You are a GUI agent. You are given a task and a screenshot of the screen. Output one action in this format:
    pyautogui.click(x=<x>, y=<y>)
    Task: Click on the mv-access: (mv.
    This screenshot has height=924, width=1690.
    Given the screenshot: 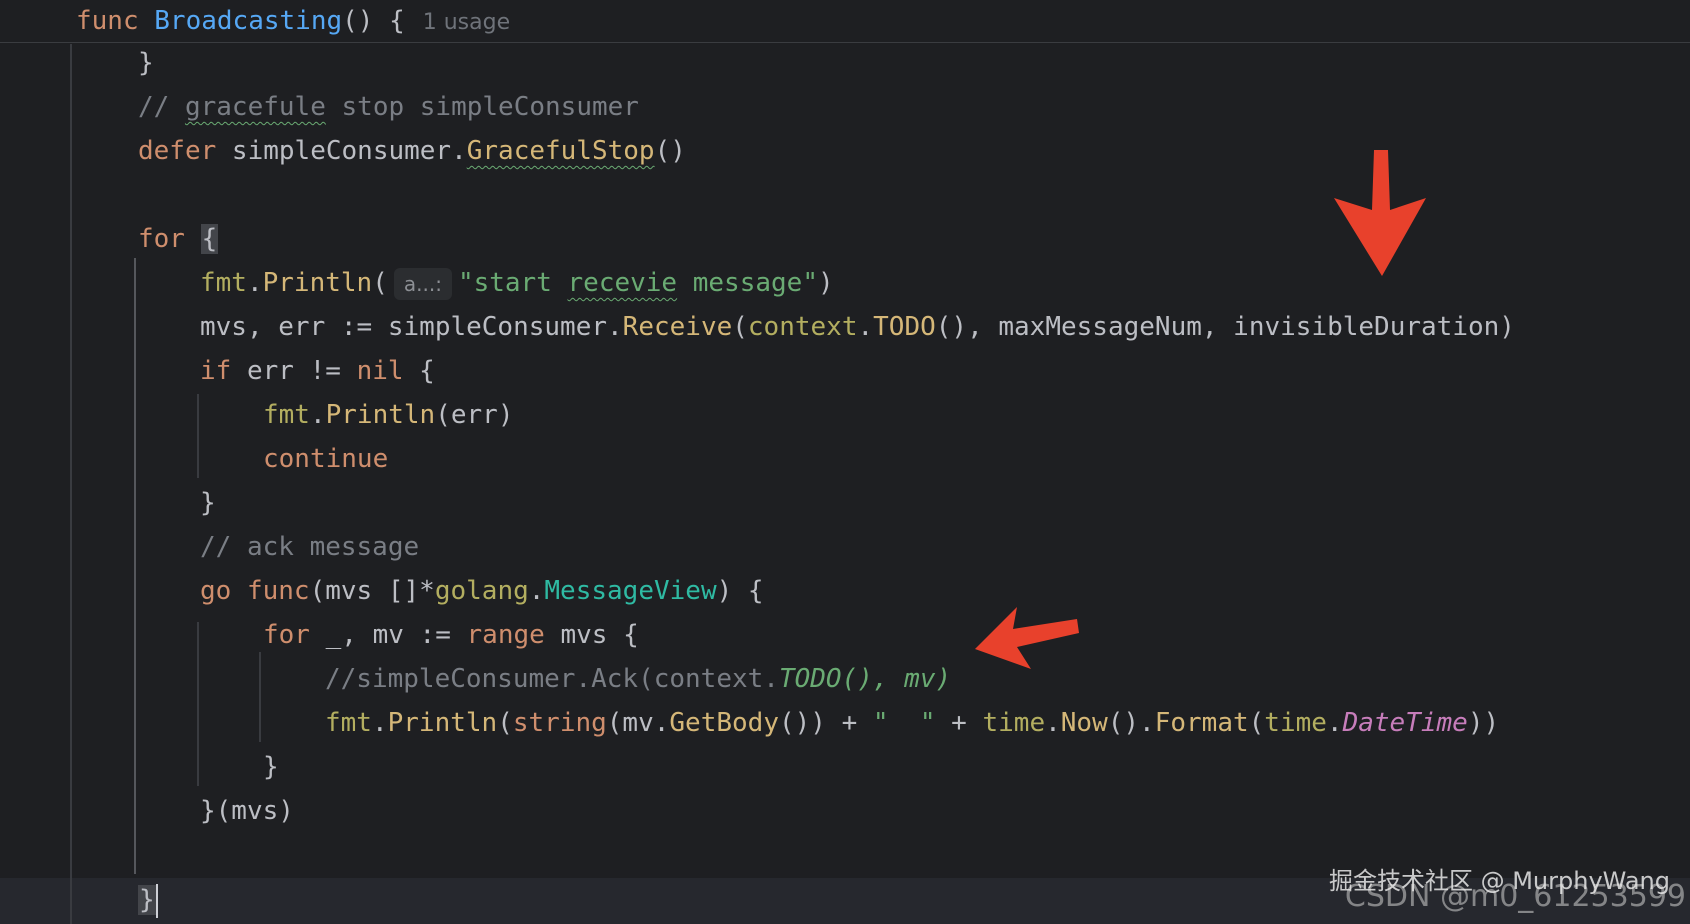 What is the action you would take?
    pyautogui.click(x=638, y=723)
    